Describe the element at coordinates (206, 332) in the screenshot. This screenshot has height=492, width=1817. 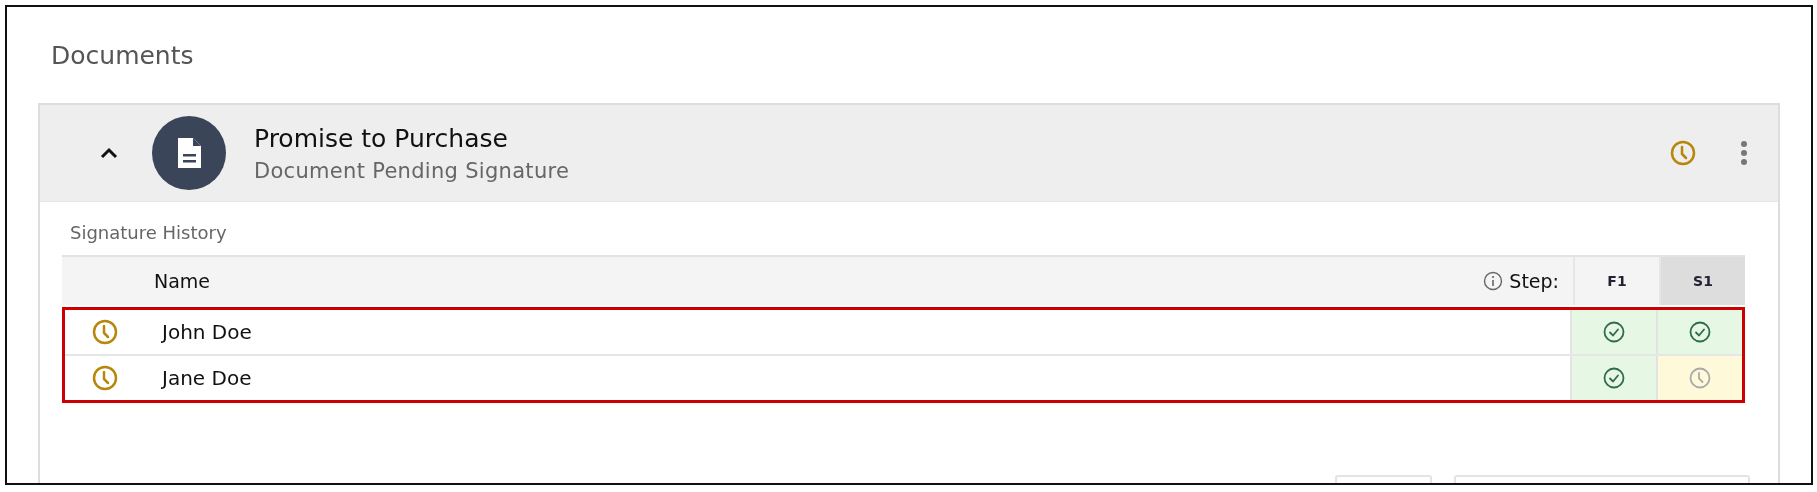
I see `signer-name: John Doe` at that location.